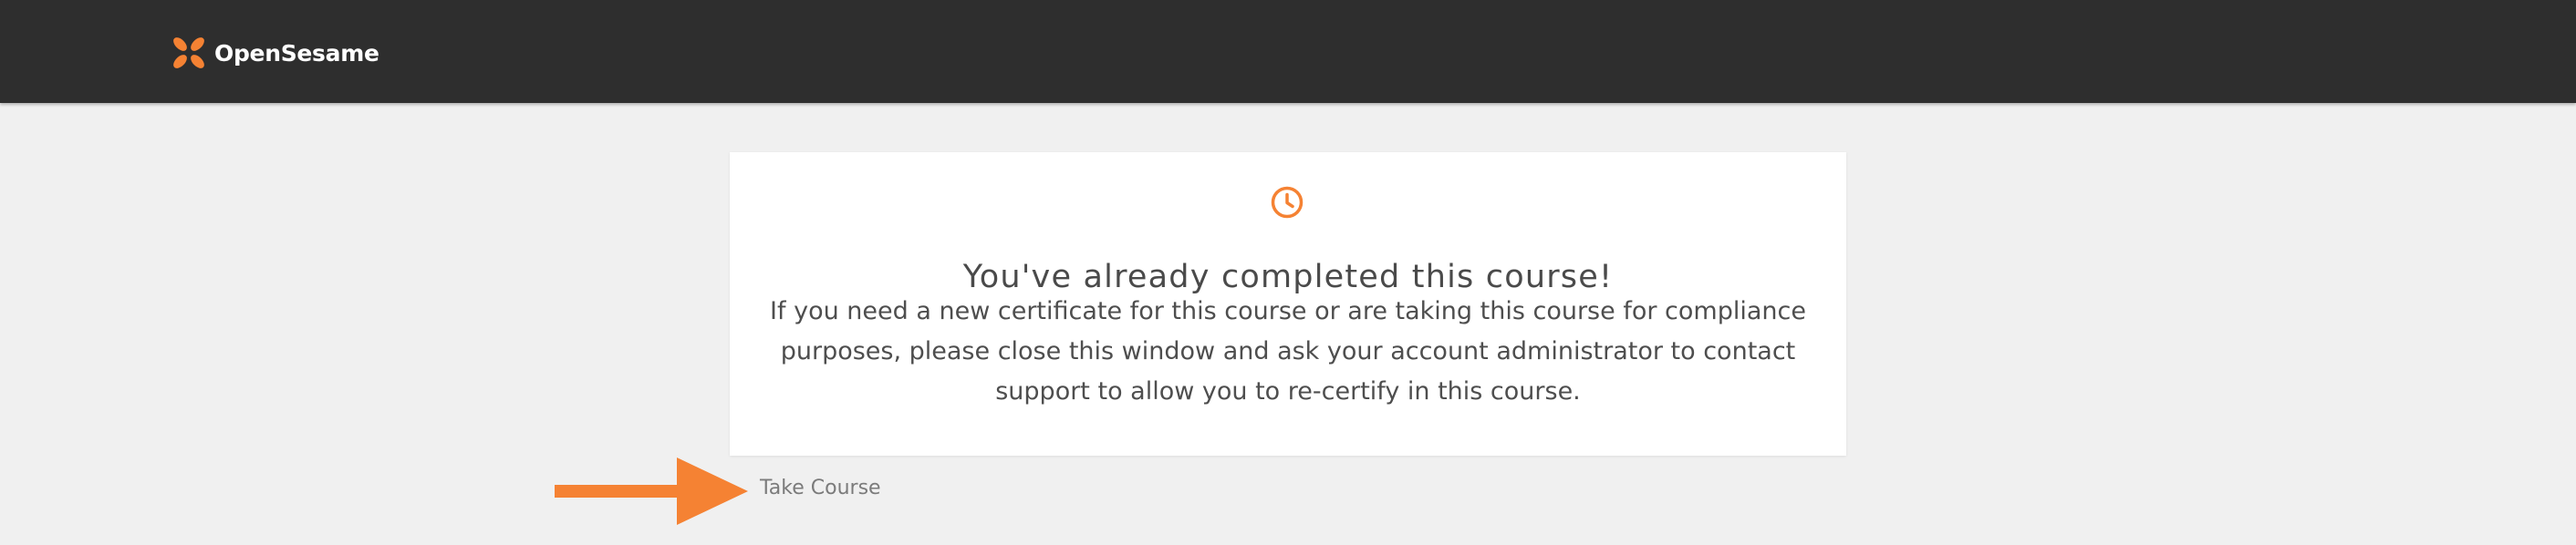 The width and height of the screenshot is (2576, 545). Describe the element at coordinates (296, 53) in the screenshot. I see `brand-name: OpenSesame` at that location.